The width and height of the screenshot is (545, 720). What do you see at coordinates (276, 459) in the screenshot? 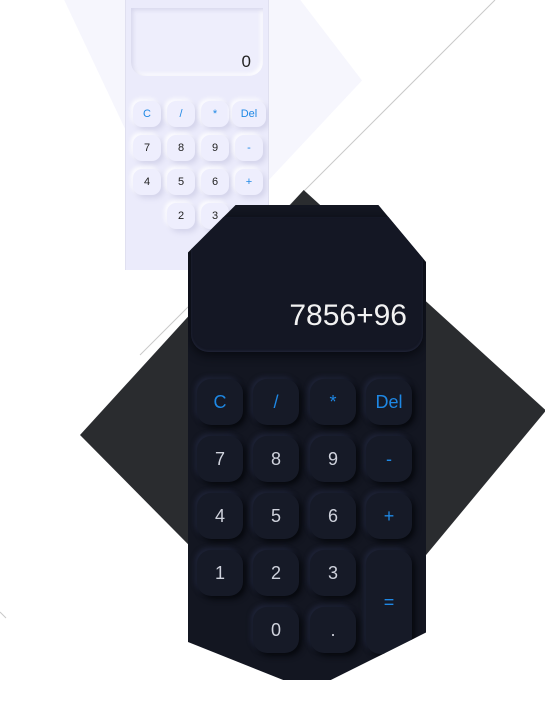
I see `dark-key-8: 8` at bounding box center [276, 459].